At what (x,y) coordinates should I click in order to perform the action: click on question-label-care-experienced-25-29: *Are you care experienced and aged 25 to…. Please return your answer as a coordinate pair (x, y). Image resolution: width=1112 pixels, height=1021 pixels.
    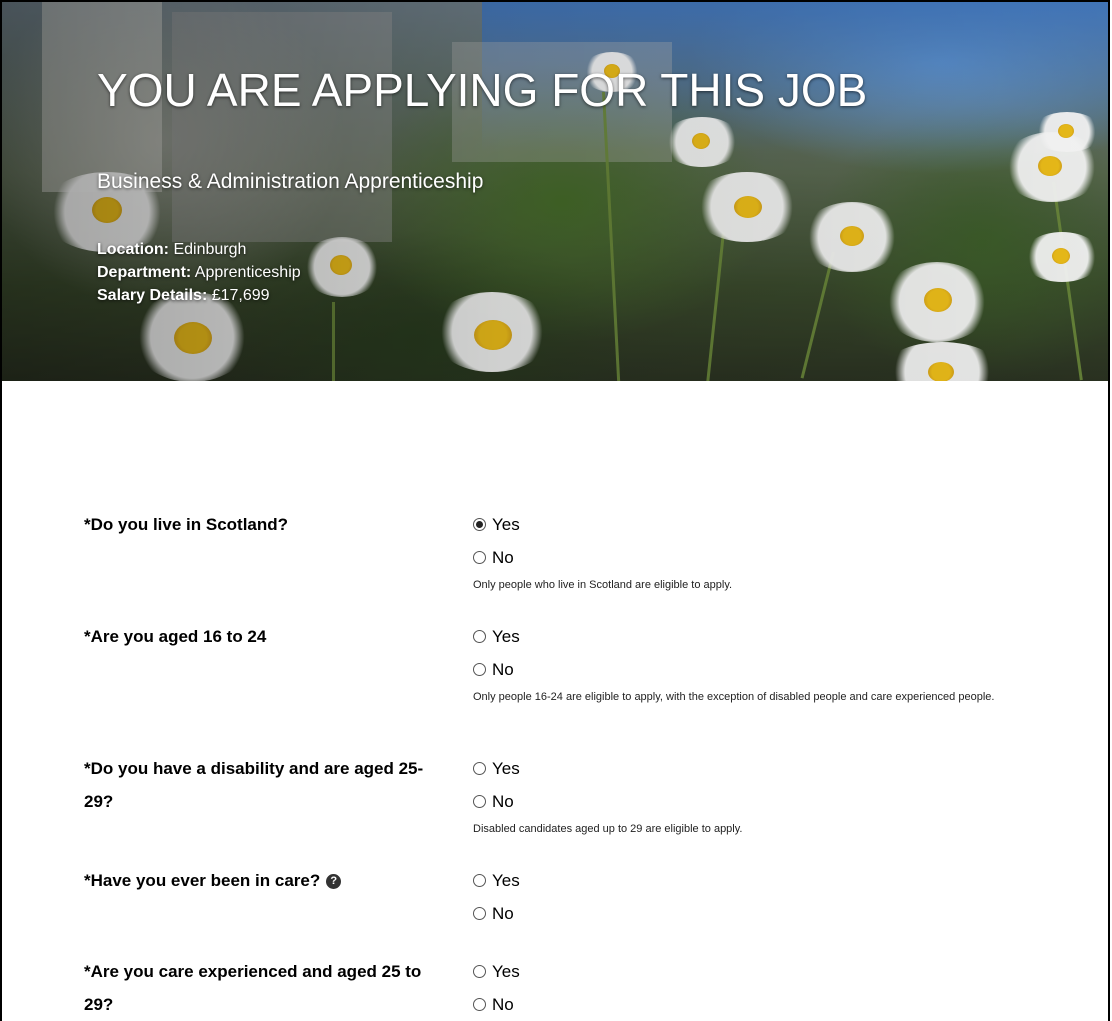
    Looking at the image, I should click on (253, 988).